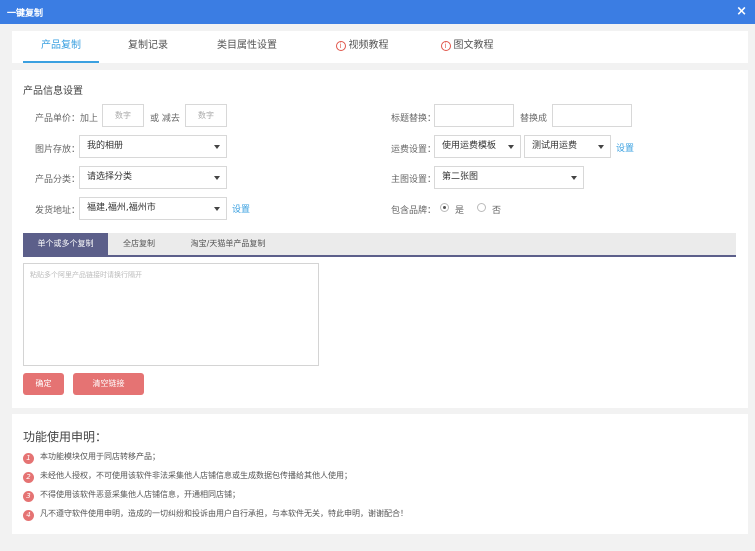  What do you see at coordinates (148, 47) in the screenshot?
I see `tab-copy-records: 复制记录` at bounding box center [148, 47].